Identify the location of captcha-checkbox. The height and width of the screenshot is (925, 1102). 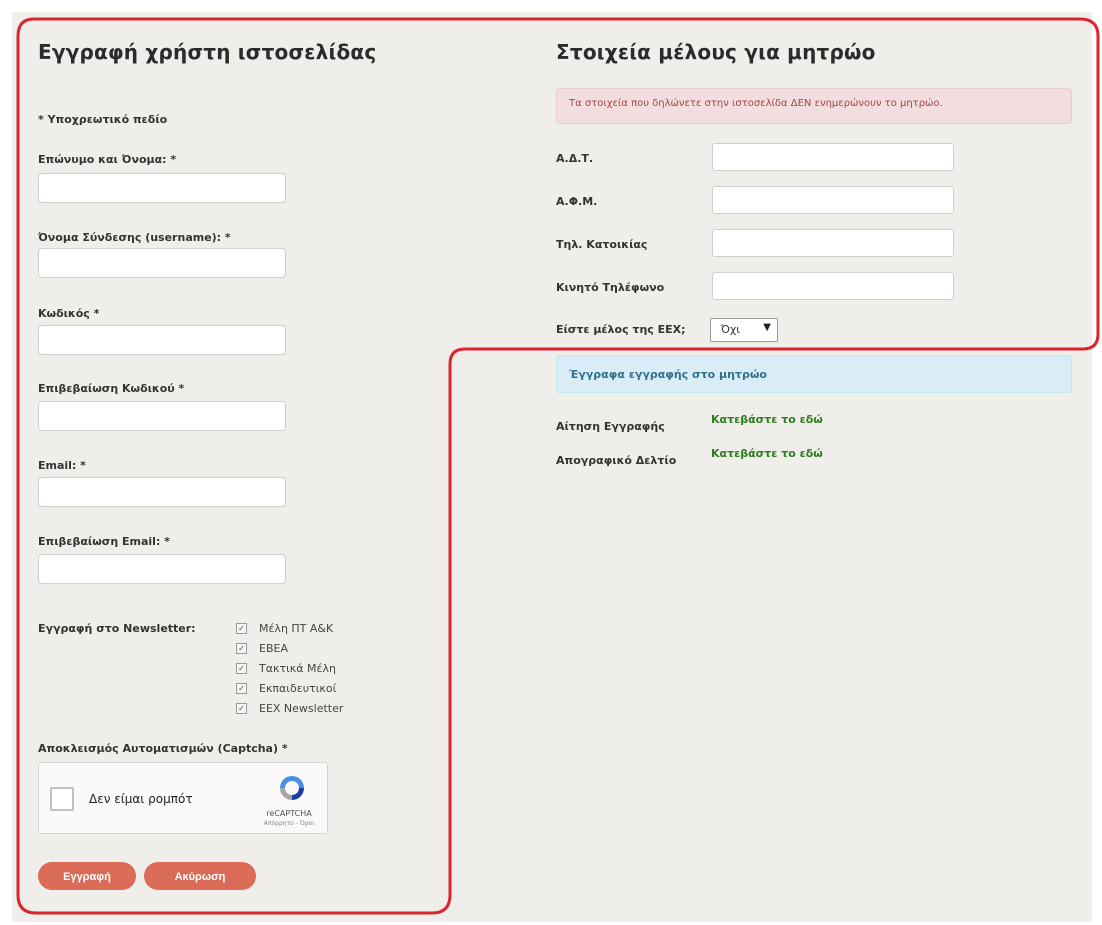
(62, 799).